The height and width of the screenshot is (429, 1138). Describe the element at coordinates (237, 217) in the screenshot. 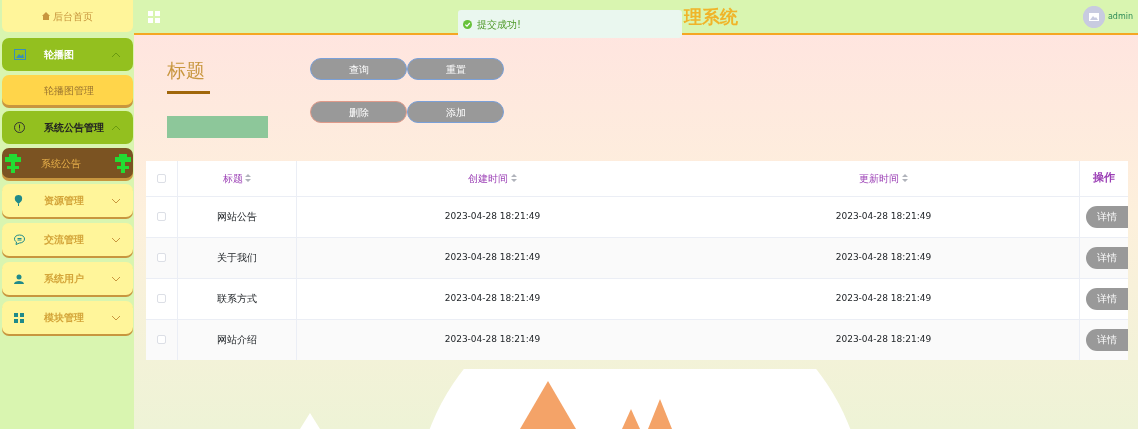

I see `table-cell-text: 网站公告` at that location.